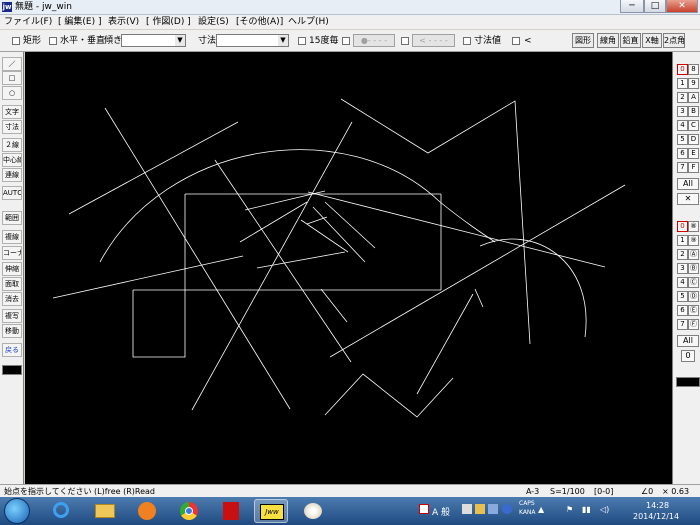 This screenshot has width=700, height=525. Describe the element at coordinates (583, 40) in the screenshot. I see `shape-button: 図形` at that location.